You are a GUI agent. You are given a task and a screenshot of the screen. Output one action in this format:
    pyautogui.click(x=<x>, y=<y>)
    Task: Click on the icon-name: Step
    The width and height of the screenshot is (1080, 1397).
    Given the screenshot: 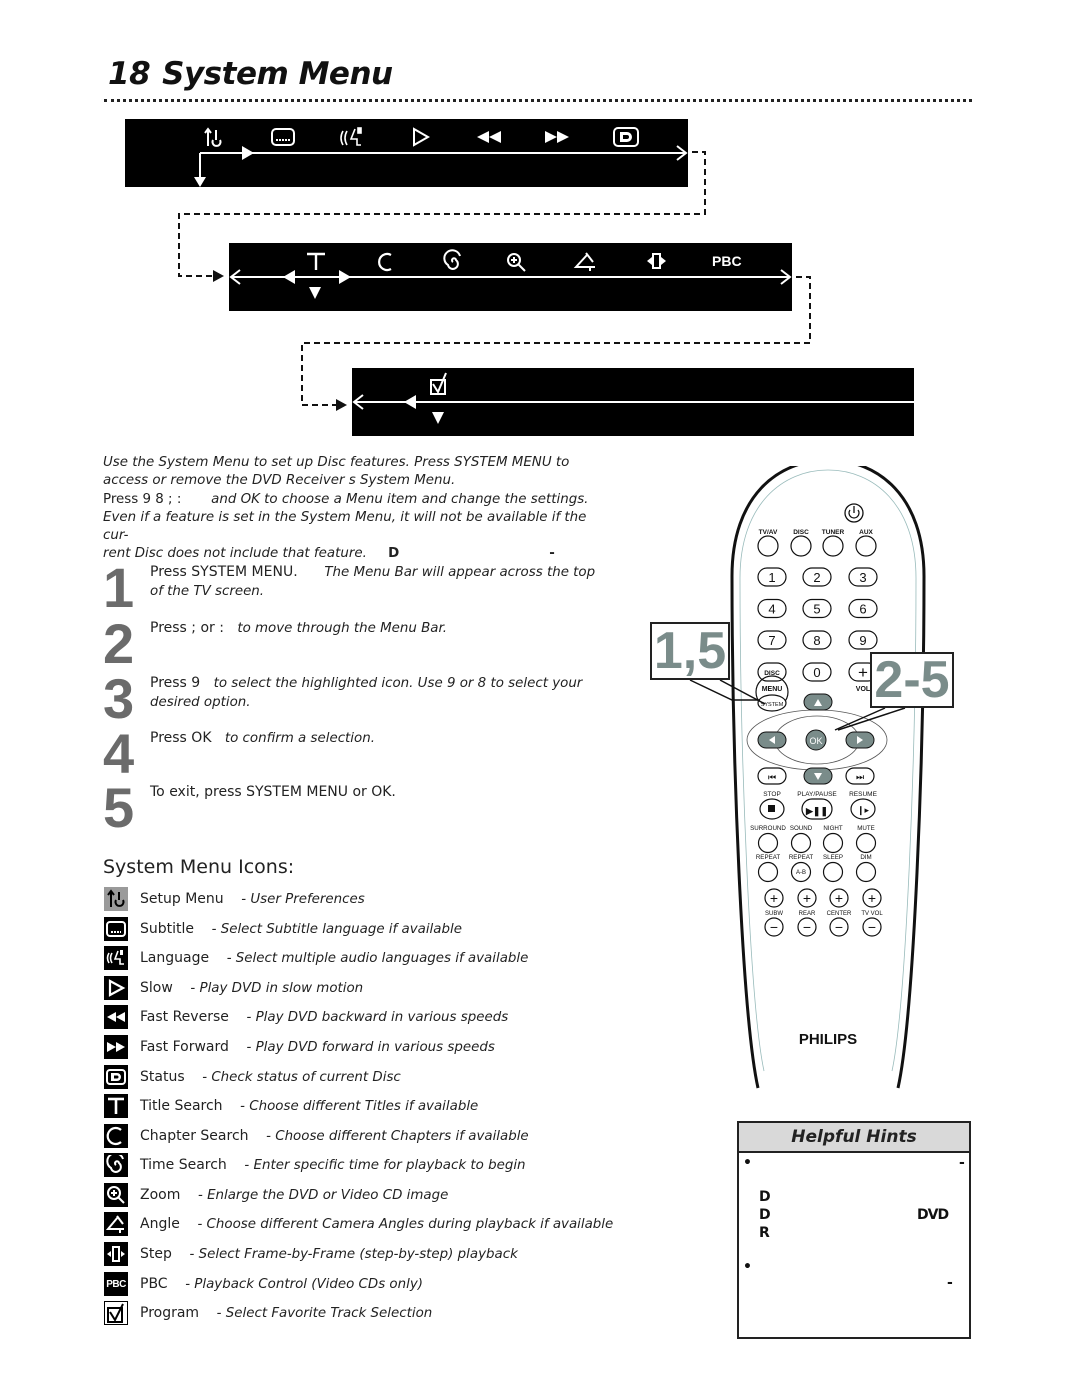 What is the action you would take?
    pyautogui.click(x=163, y=1254)
    